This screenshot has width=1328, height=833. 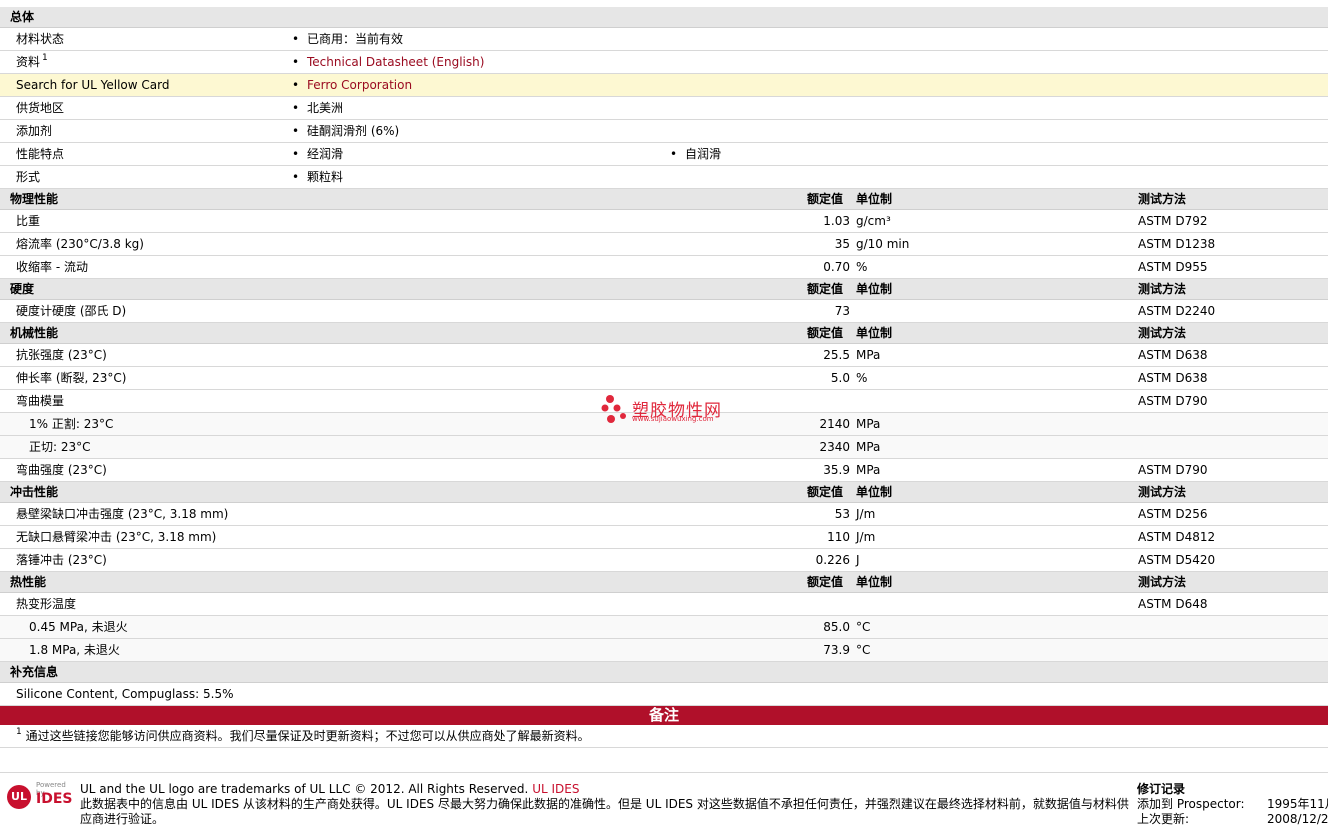 I want to click on table-row: 正切: 23°C 2340 MPa, so click(x=664, y=447).